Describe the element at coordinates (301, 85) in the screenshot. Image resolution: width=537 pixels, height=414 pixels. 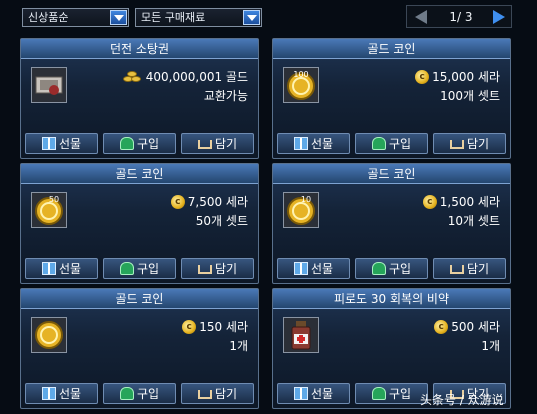
I see `gold-coin-icon: 100` at that location.